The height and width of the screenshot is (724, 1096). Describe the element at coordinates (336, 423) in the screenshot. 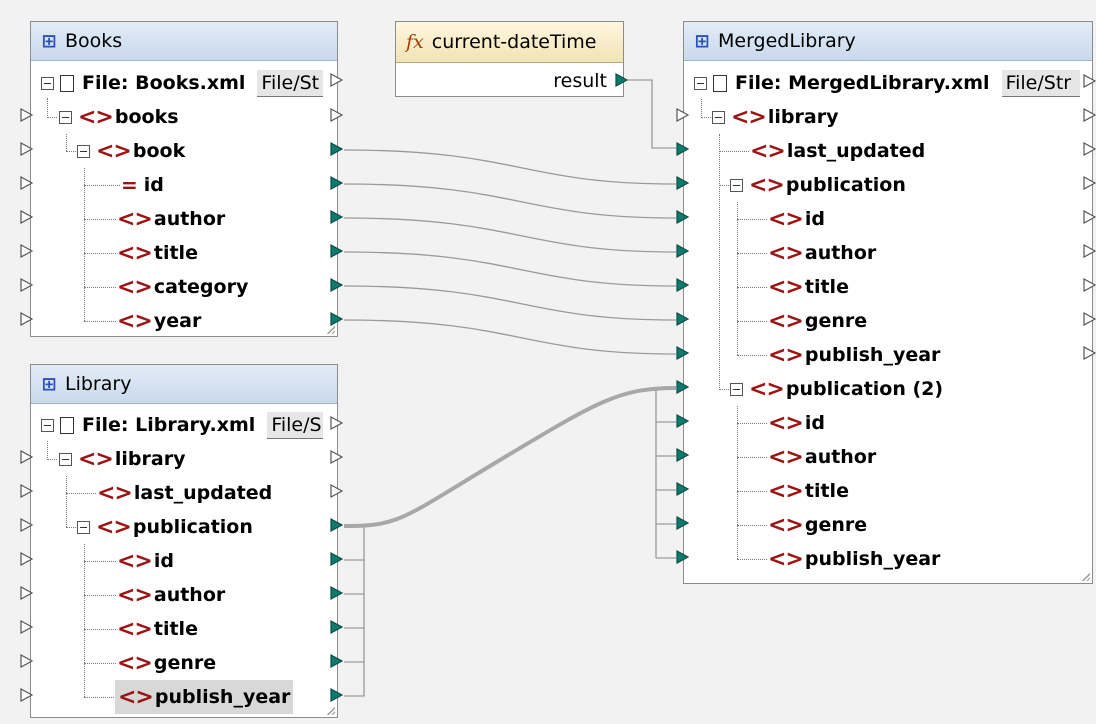

I see `library-file-output-connector-icon` at that location.